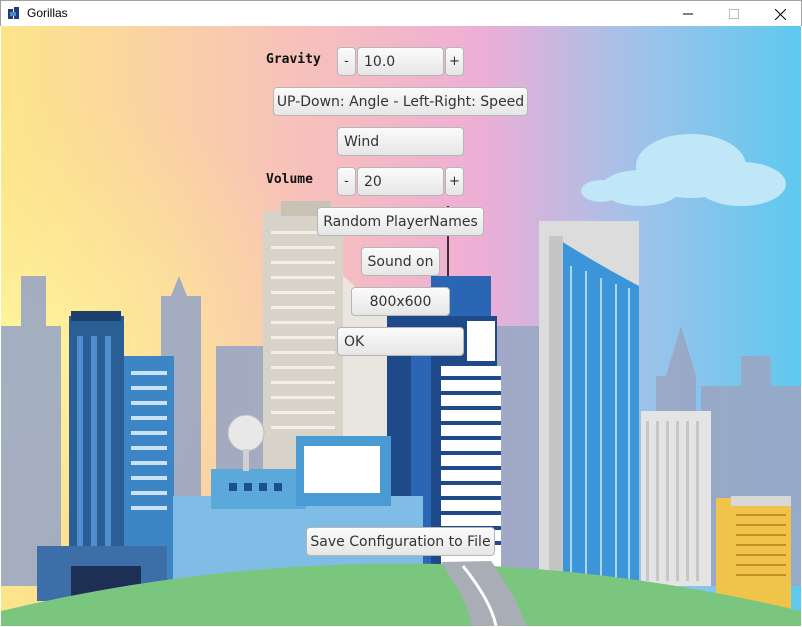  I want to click on controls-info-button: UP-Down: Angle - Left-Right: Speed, so click(400, 101).